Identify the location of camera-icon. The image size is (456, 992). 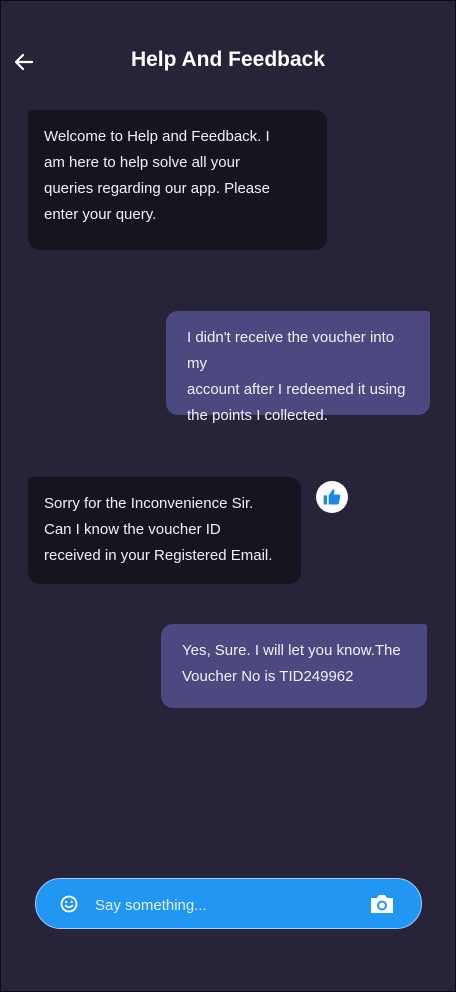
(382, 904).